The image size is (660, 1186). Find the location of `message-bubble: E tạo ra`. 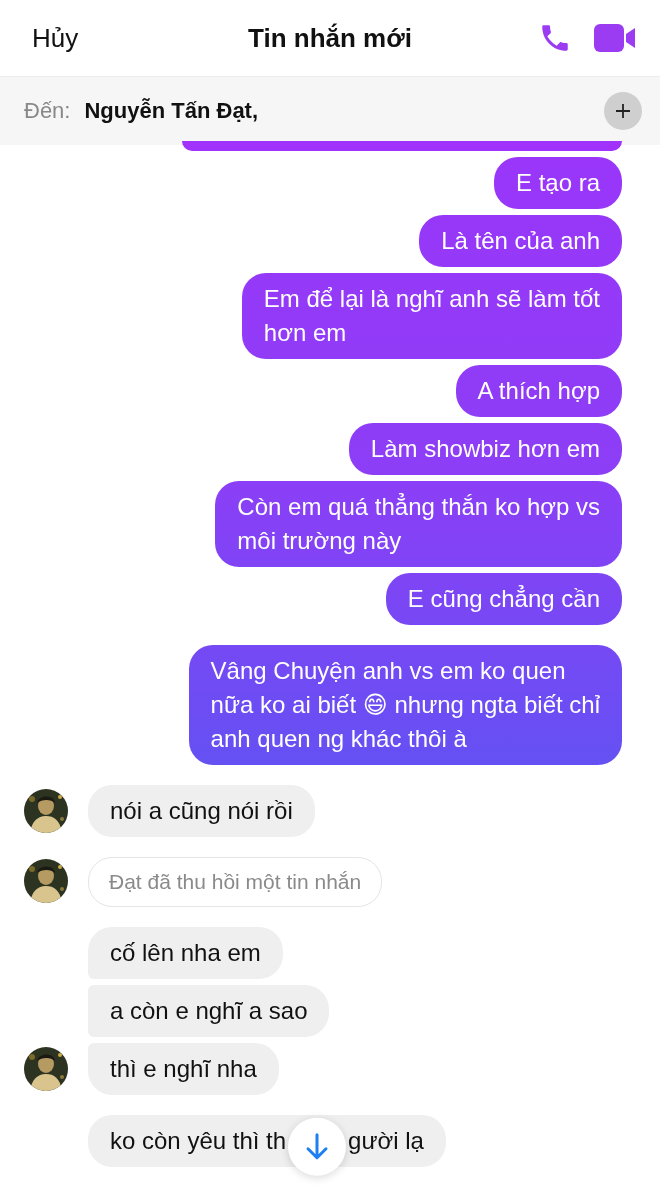

message-bubble: E tạo ra is located at coordinates (557, 183).